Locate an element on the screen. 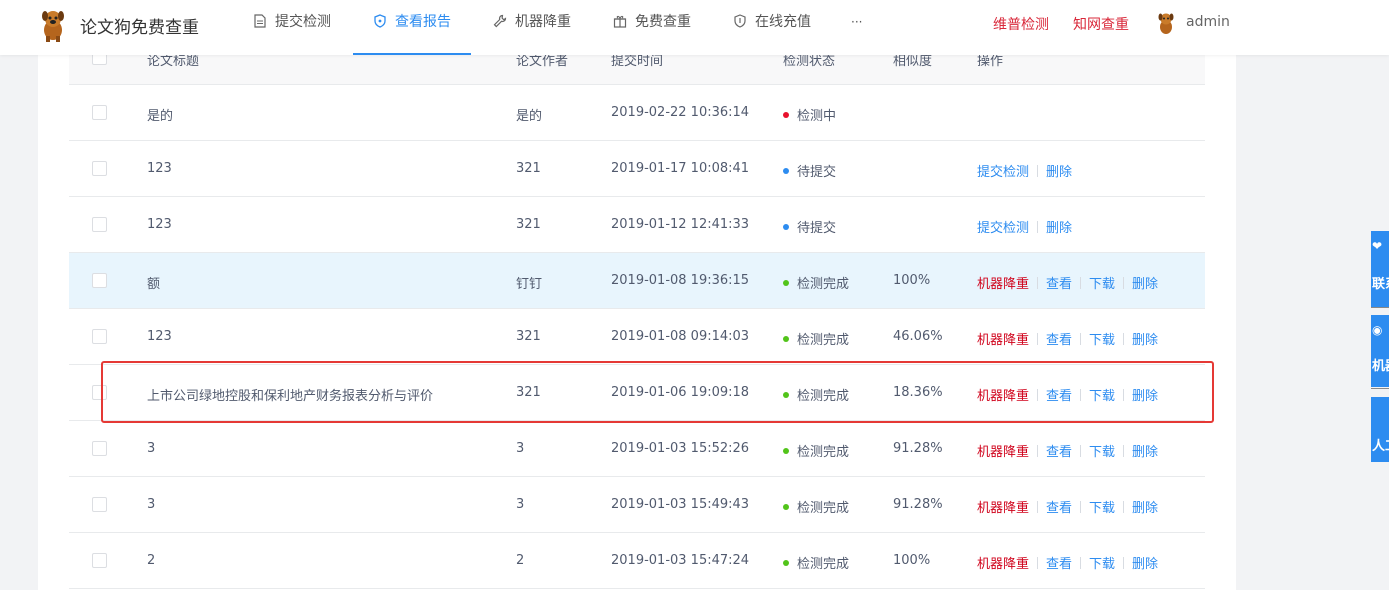 The image size is (1389, 590). nav-view-report: 查看报告 is located at coordinates (412, 27).